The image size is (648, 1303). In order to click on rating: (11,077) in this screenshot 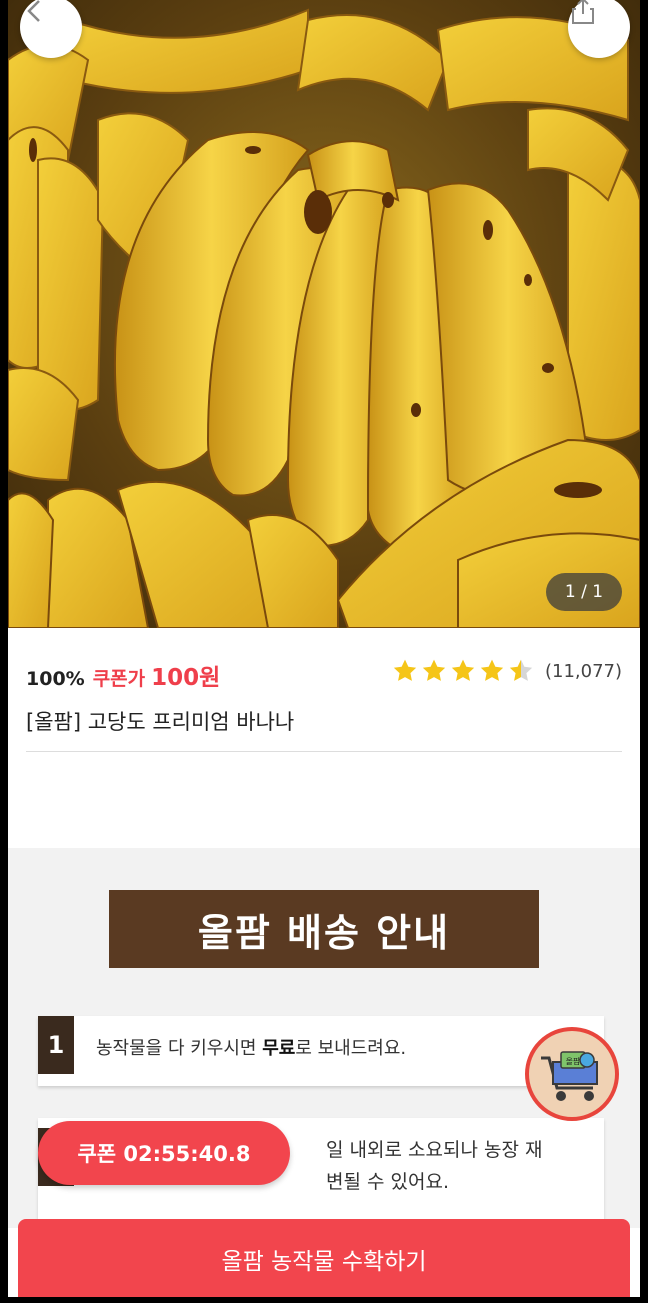, I will do `click(507, 671)`.